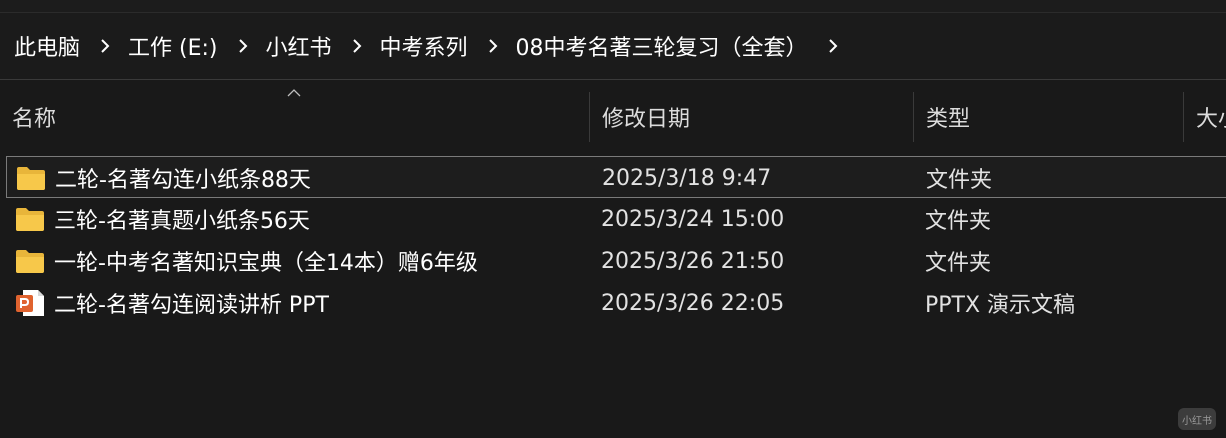 This screenshot has width=1226, height=438. I want to click on file-date: 2025/3/24 15:00, so click(693, 219).